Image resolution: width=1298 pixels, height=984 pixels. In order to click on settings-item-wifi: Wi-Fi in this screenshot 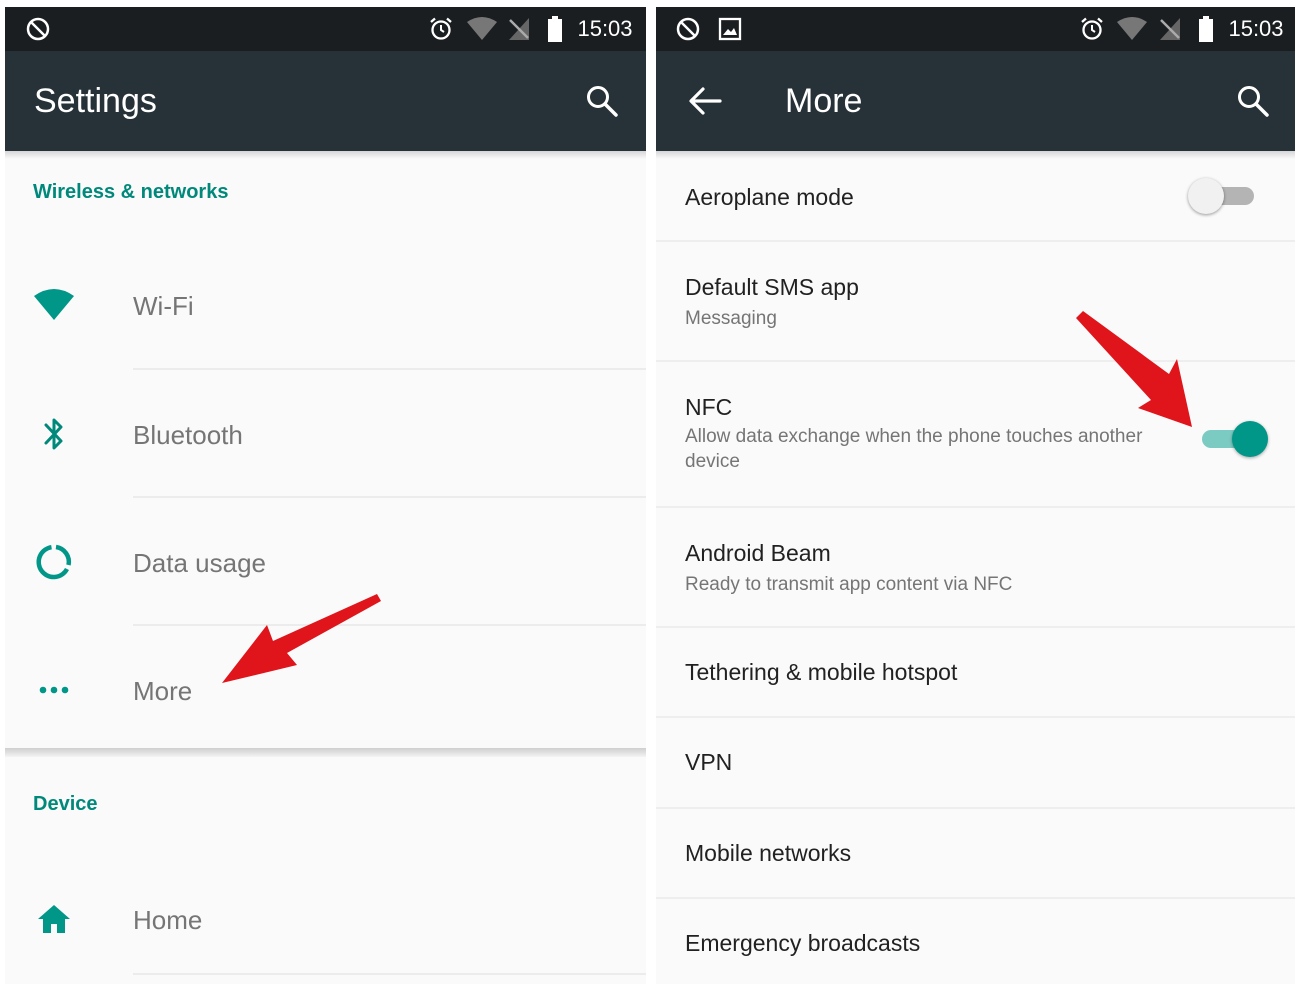, I will do `click(325, 305)`.